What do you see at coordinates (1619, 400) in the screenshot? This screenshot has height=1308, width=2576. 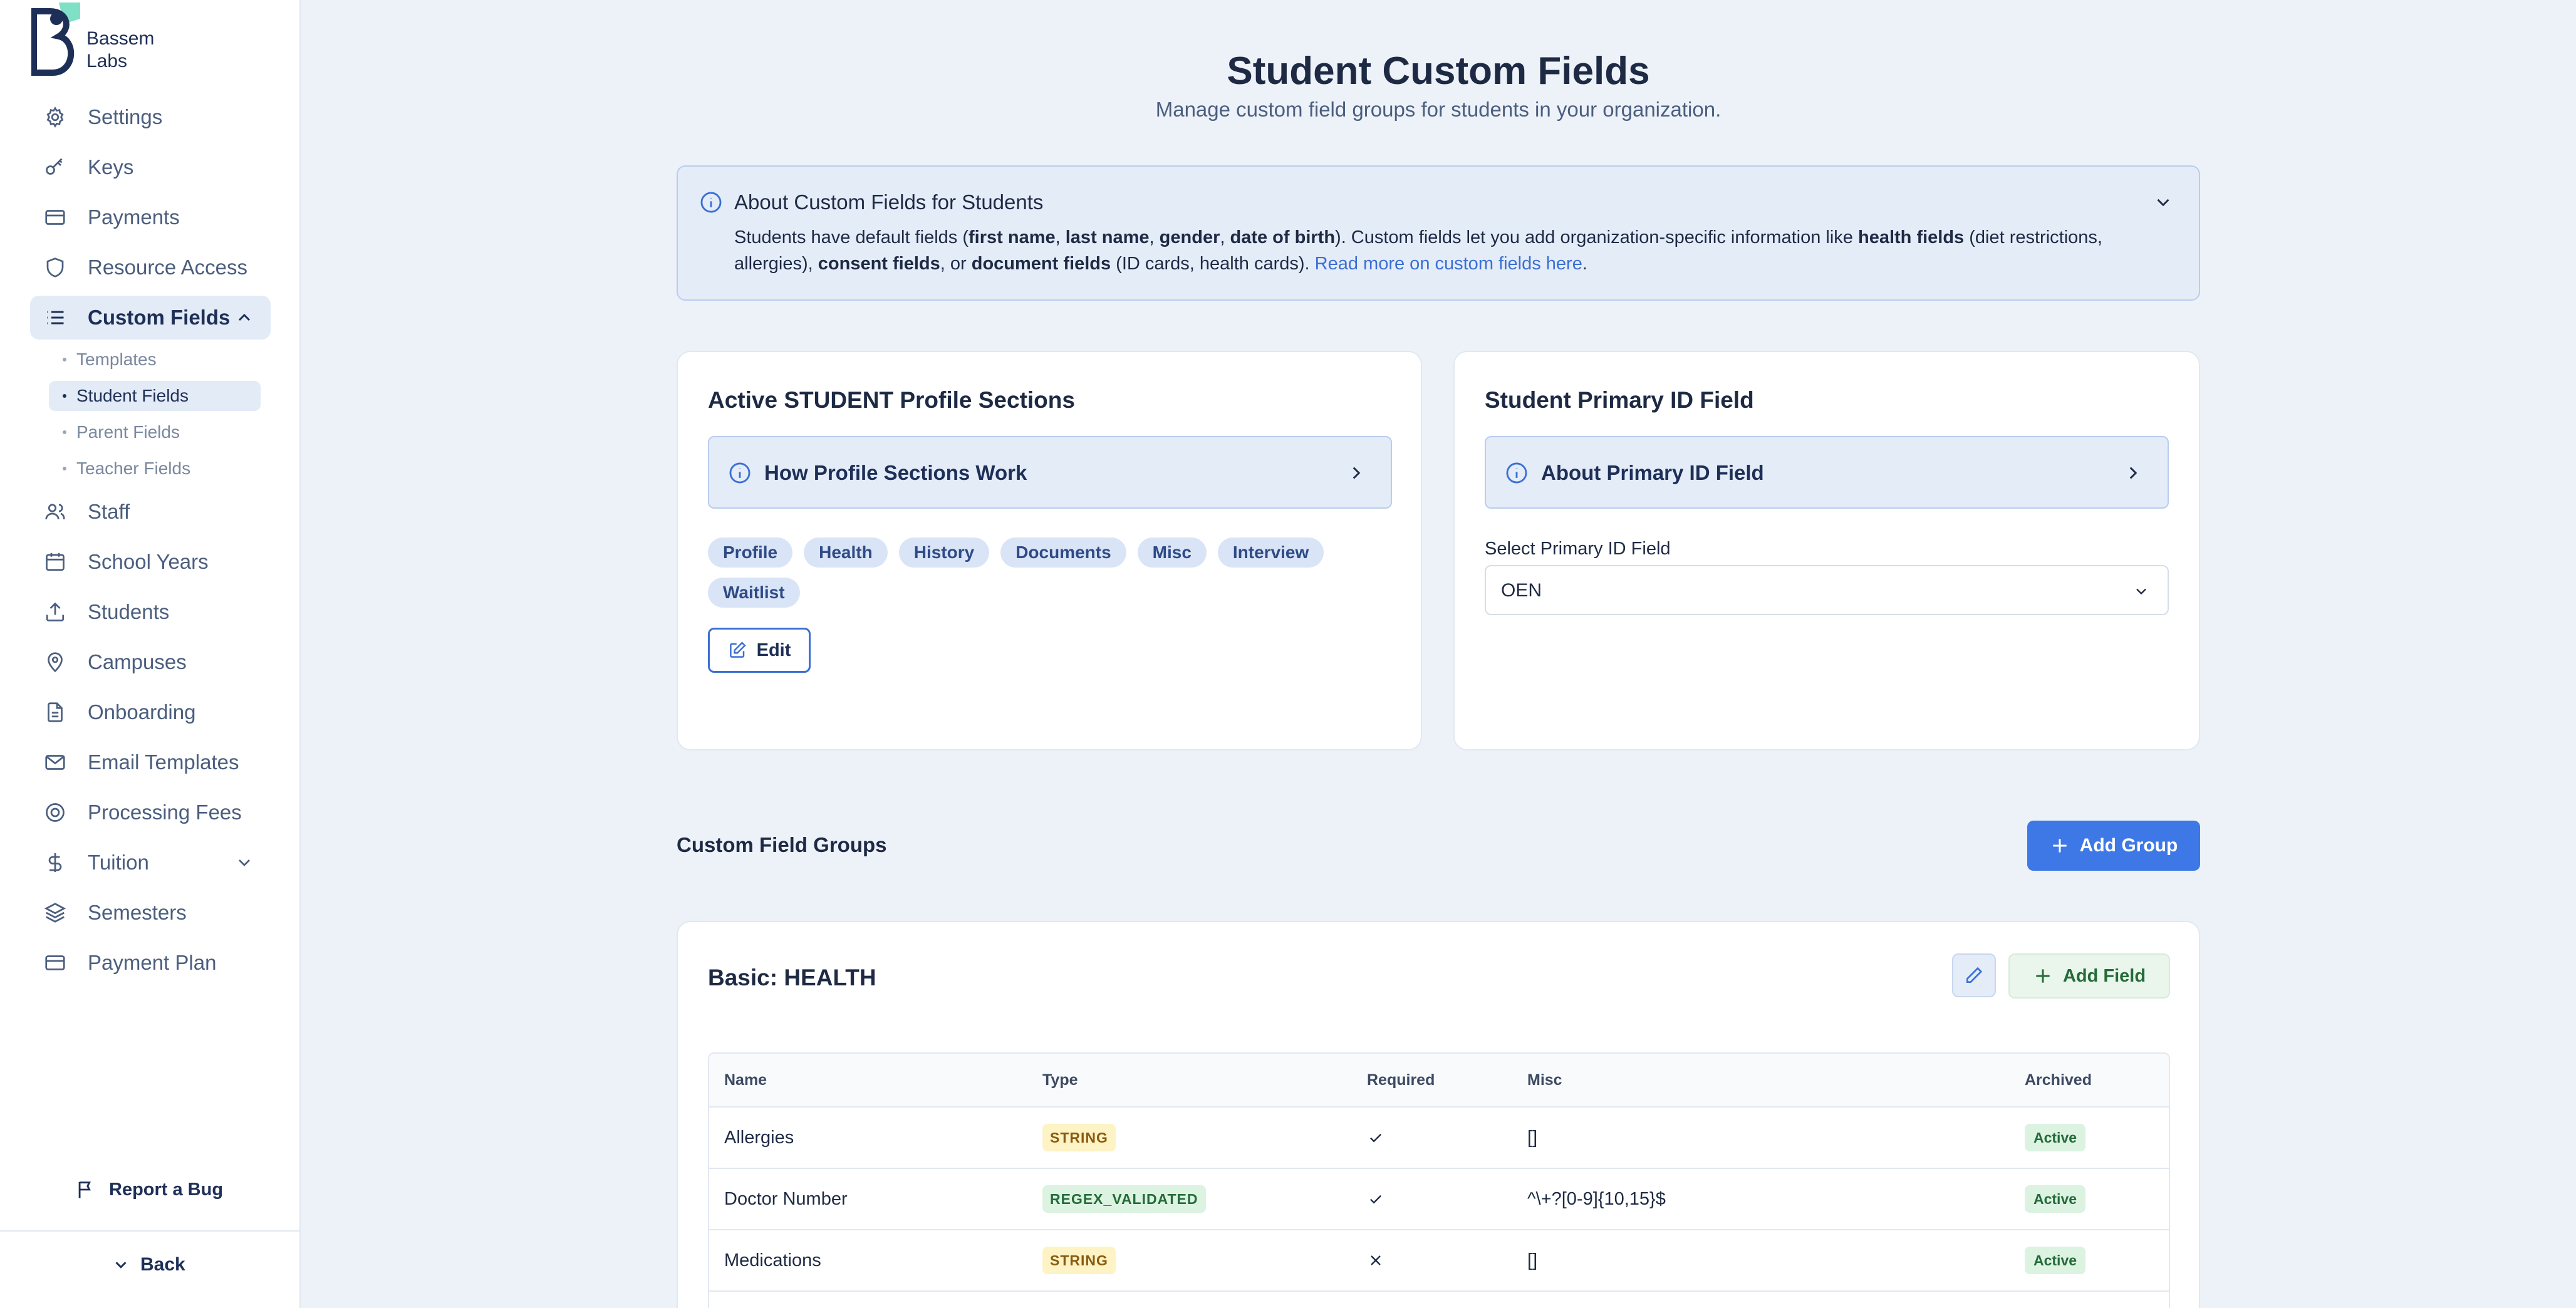 I see `card-title: Student Primary ID Field` at bounding box center [1619, 400].